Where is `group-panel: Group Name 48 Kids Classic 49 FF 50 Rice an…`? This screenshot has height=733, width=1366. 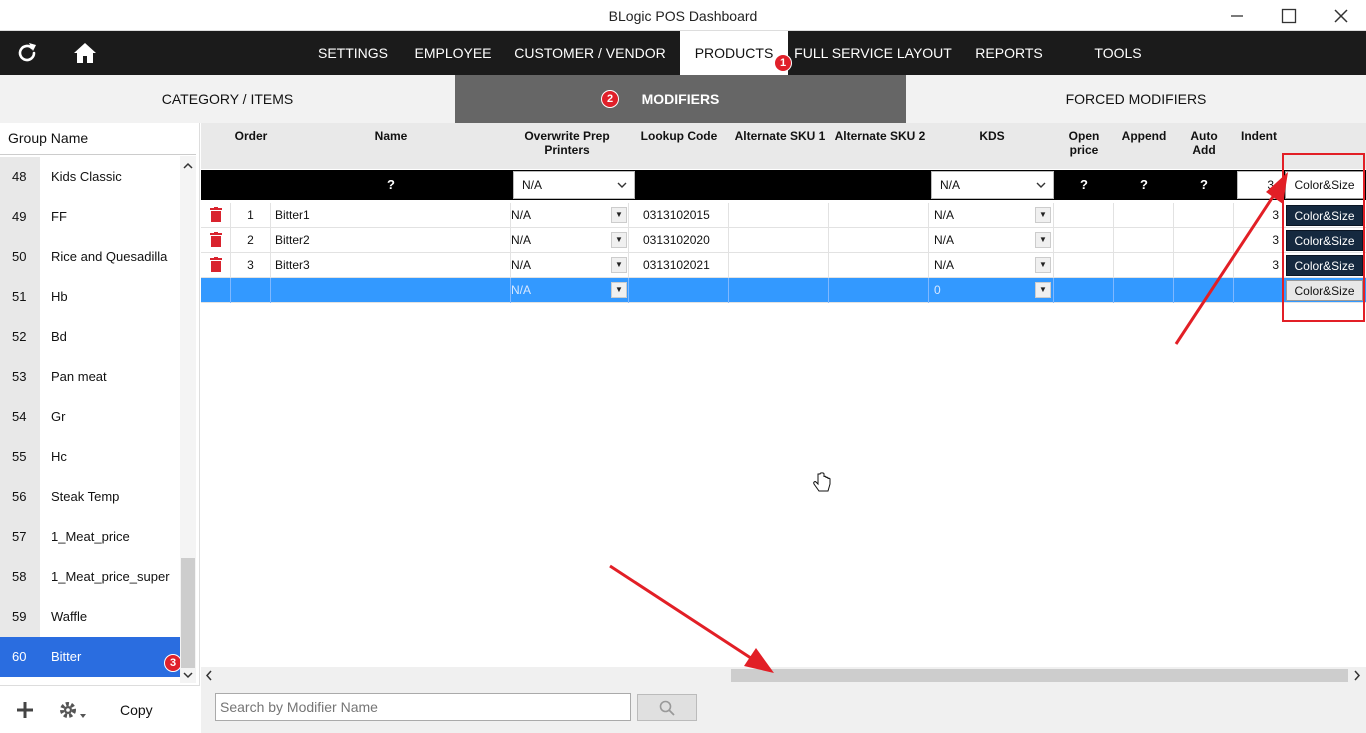 group-panel: Group Name 48 Kids Classic 49 FF 50 Rice an… is located at coordinates (100, 428).